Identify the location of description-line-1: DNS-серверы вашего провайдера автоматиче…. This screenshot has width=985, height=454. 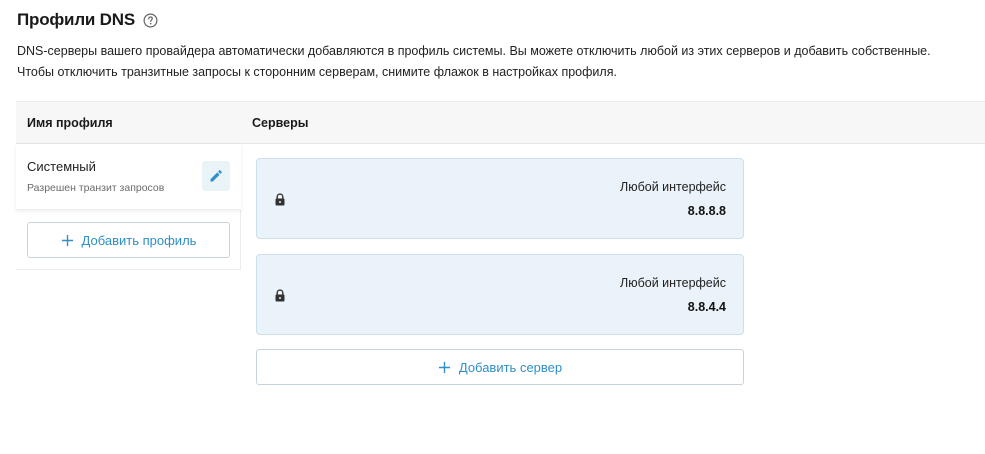
(474, 51).